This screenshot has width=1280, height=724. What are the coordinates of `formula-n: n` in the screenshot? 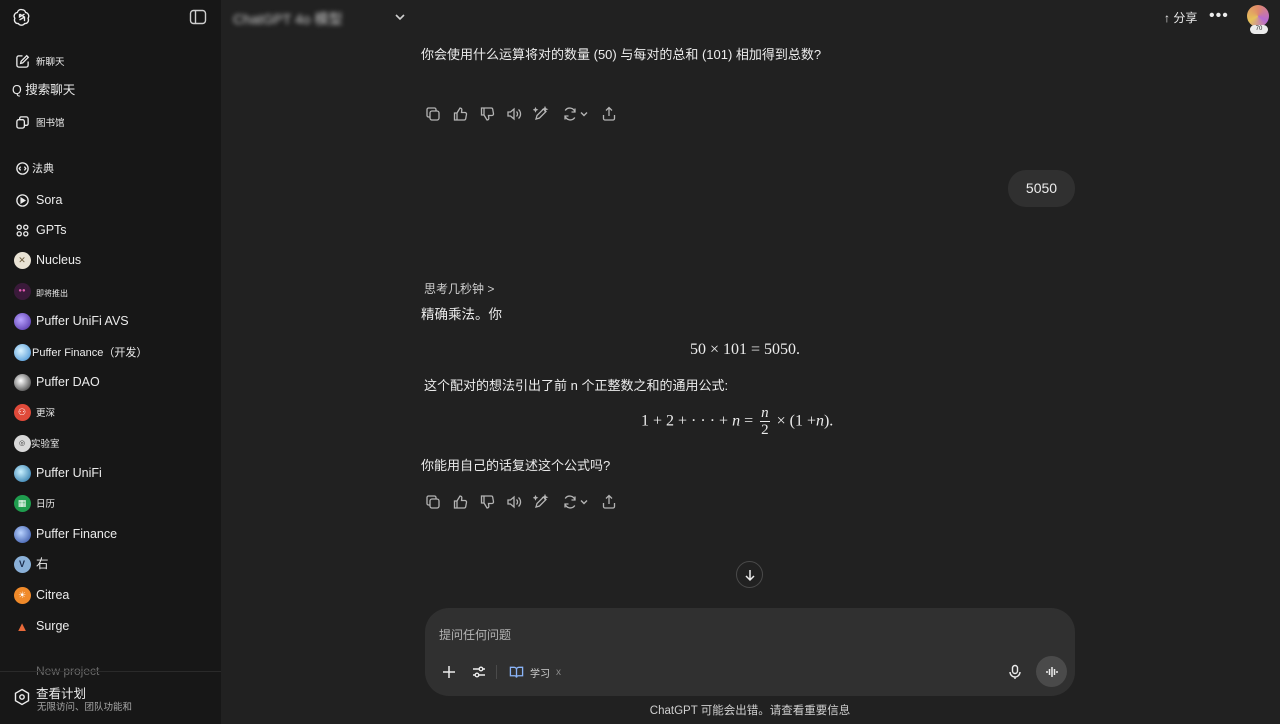 It's located at (736, 421).